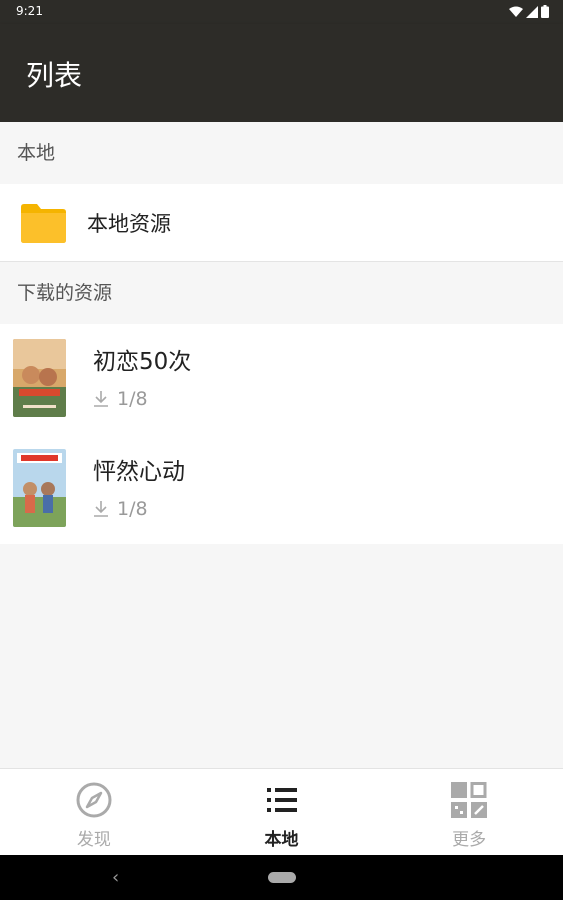 The image size is (563, 900). Describe the element at coordinates (115, 877) in the screenshot. I see `back-icon: ‹` at that location.